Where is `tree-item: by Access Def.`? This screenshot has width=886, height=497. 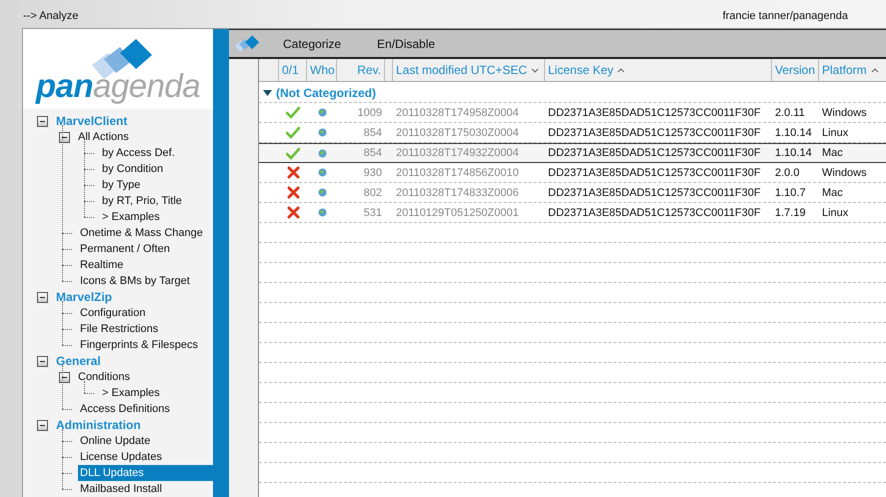
tree-item: by Access Def. is located at coordinates (156, 153).